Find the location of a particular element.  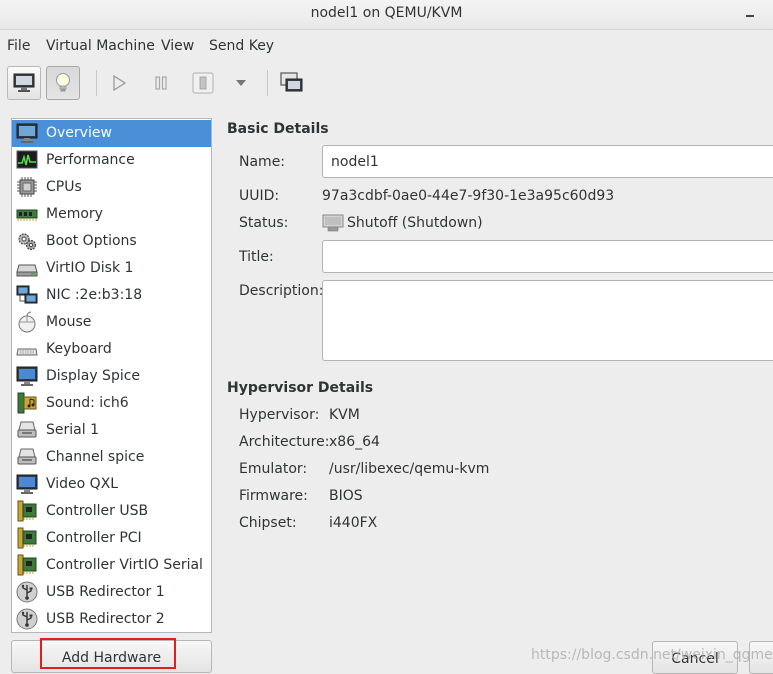

firmware-value: BIOS is located at coordinates (346, 496).